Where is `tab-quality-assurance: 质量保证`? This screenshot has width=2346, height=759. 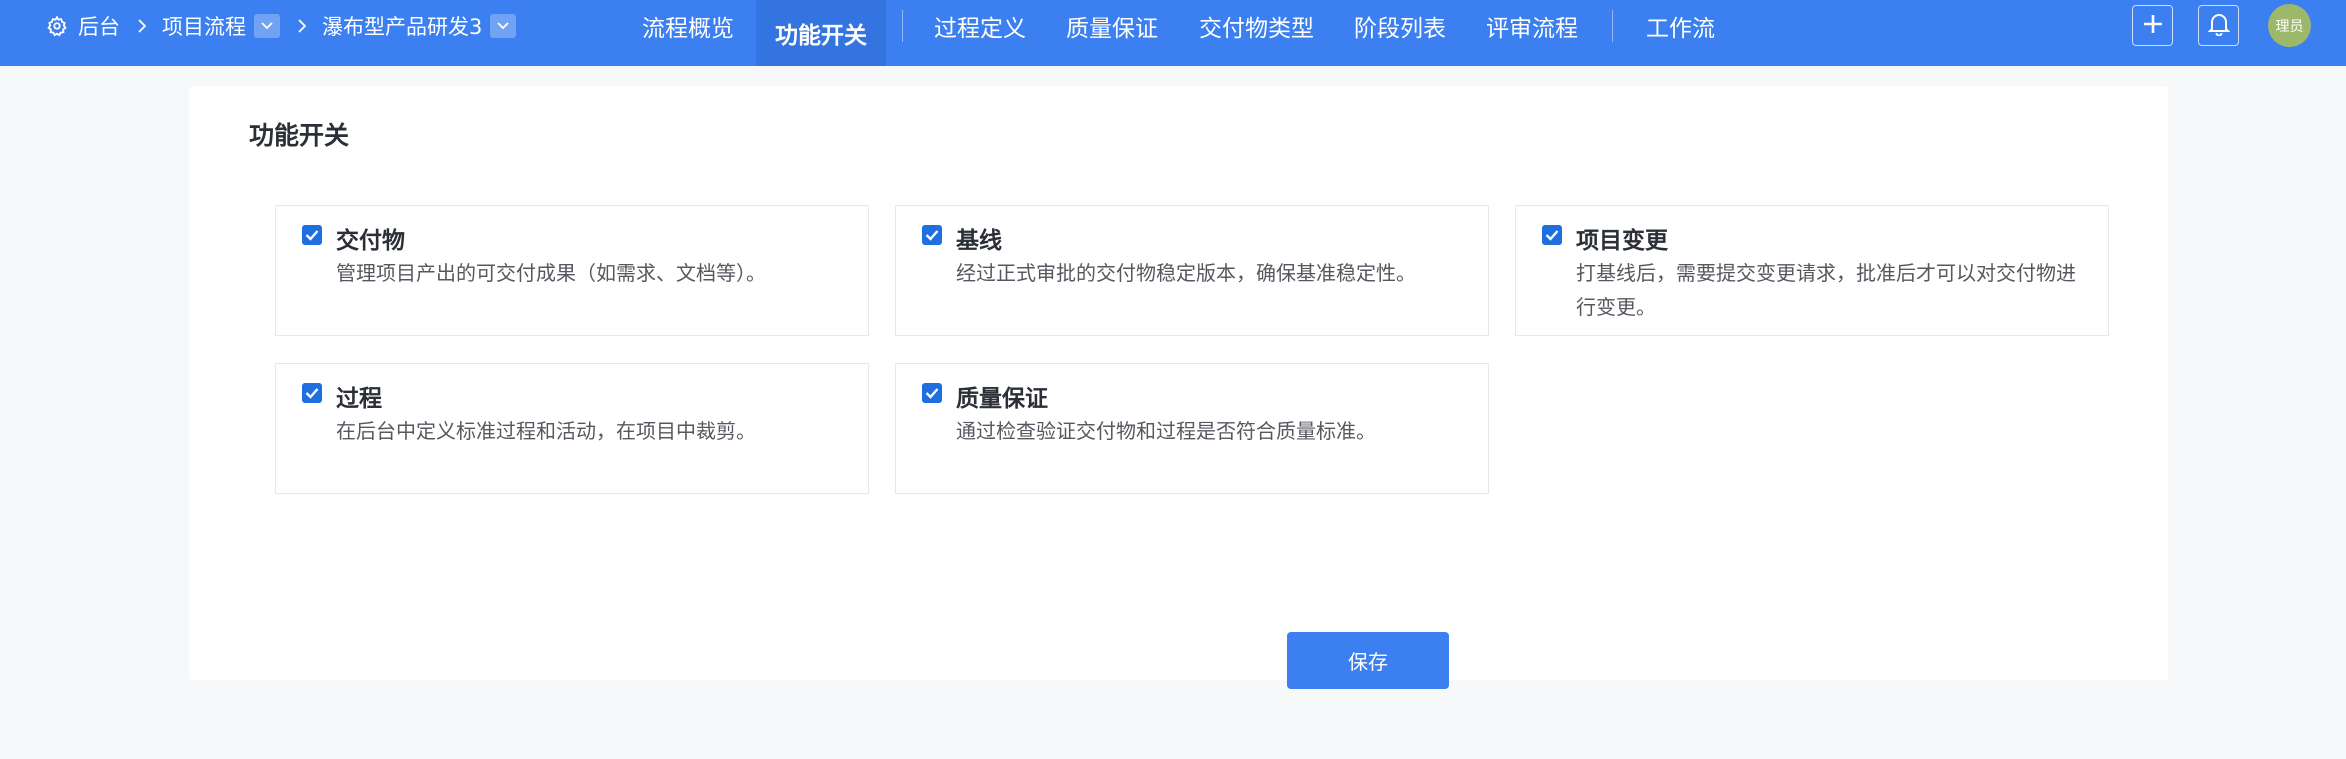
tab-quality-assurance: 质量保证 is located at coordinates (1112, 26).